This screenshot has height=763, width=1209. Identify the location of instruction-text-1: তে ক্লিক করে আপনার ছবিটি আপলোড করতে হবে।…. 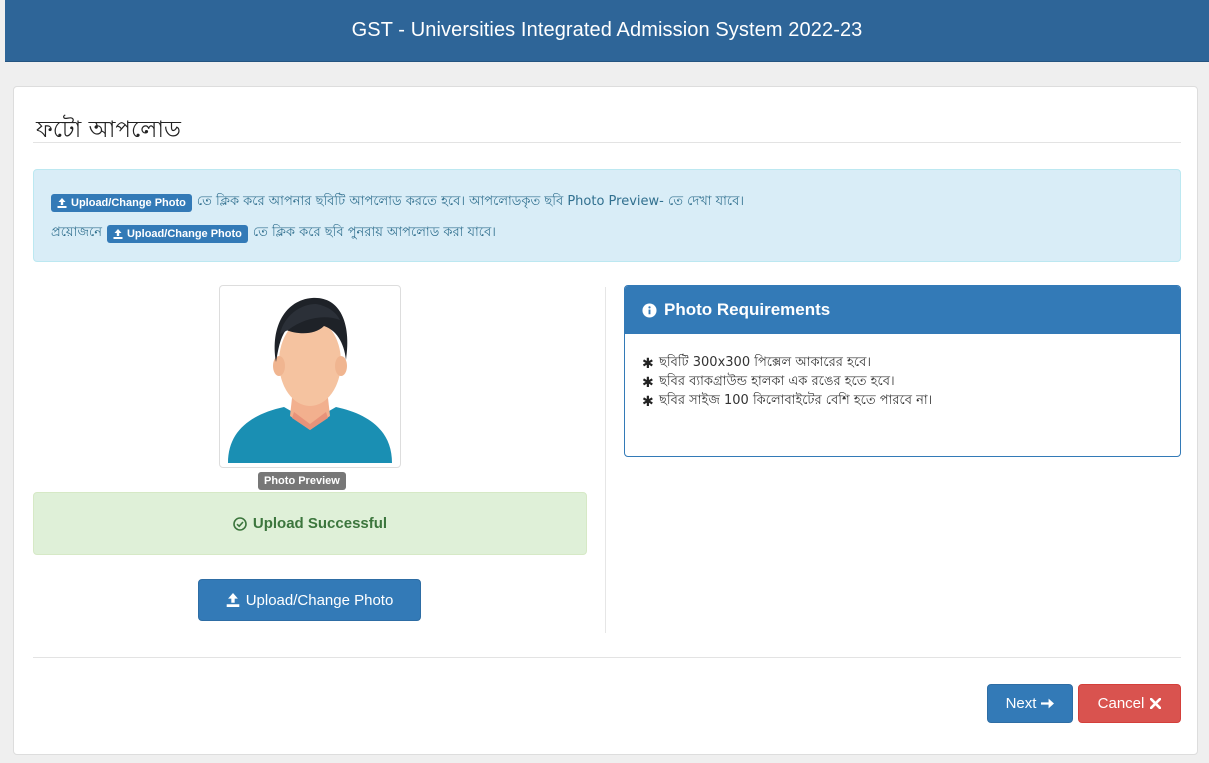
(470, 201).